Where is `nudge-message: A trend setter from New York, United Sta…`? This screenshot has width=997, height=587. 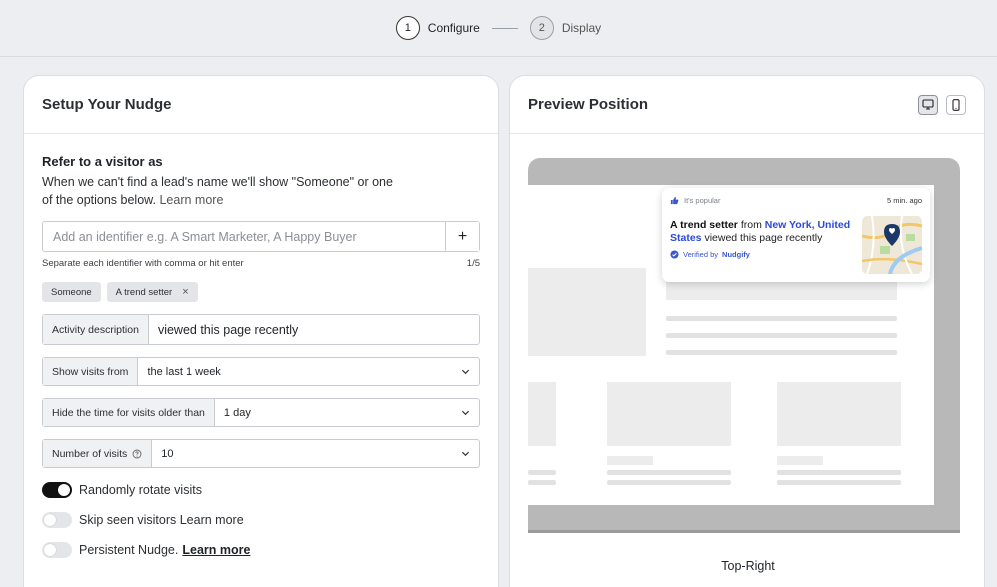 nudge-message: A trend setter from New York, United Sta… is located at coordinates (762, 232).